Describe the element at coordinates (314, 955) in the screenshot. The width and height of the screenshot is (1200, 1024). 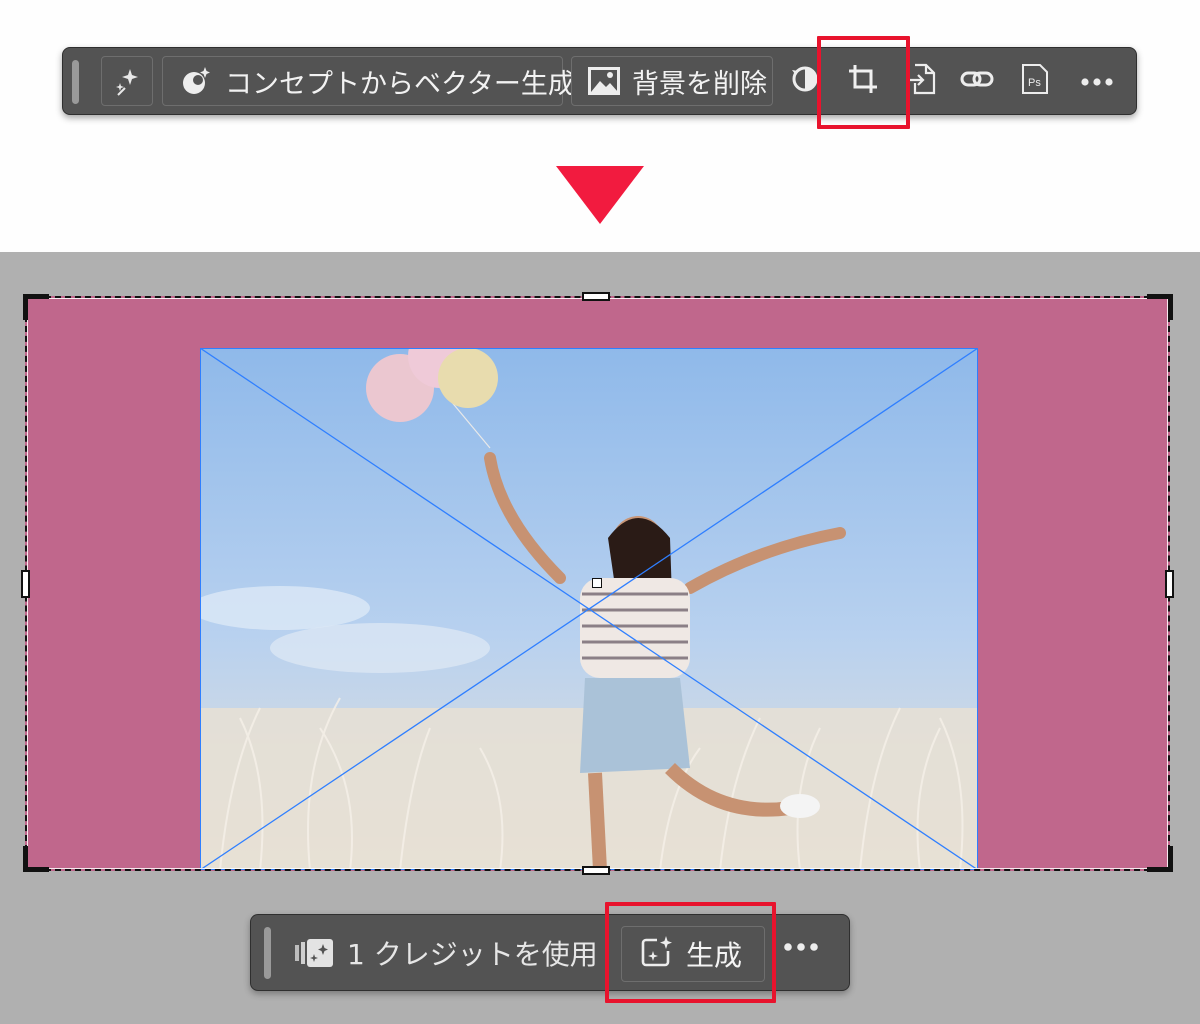
I see `credits-icon` at that location.